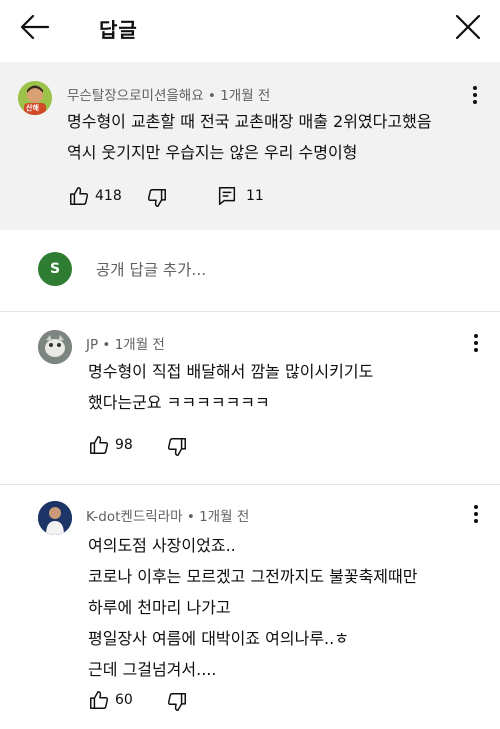 This screenshot has width=500, height=729. I want to click on reply-count: 11, so click(255, 196).